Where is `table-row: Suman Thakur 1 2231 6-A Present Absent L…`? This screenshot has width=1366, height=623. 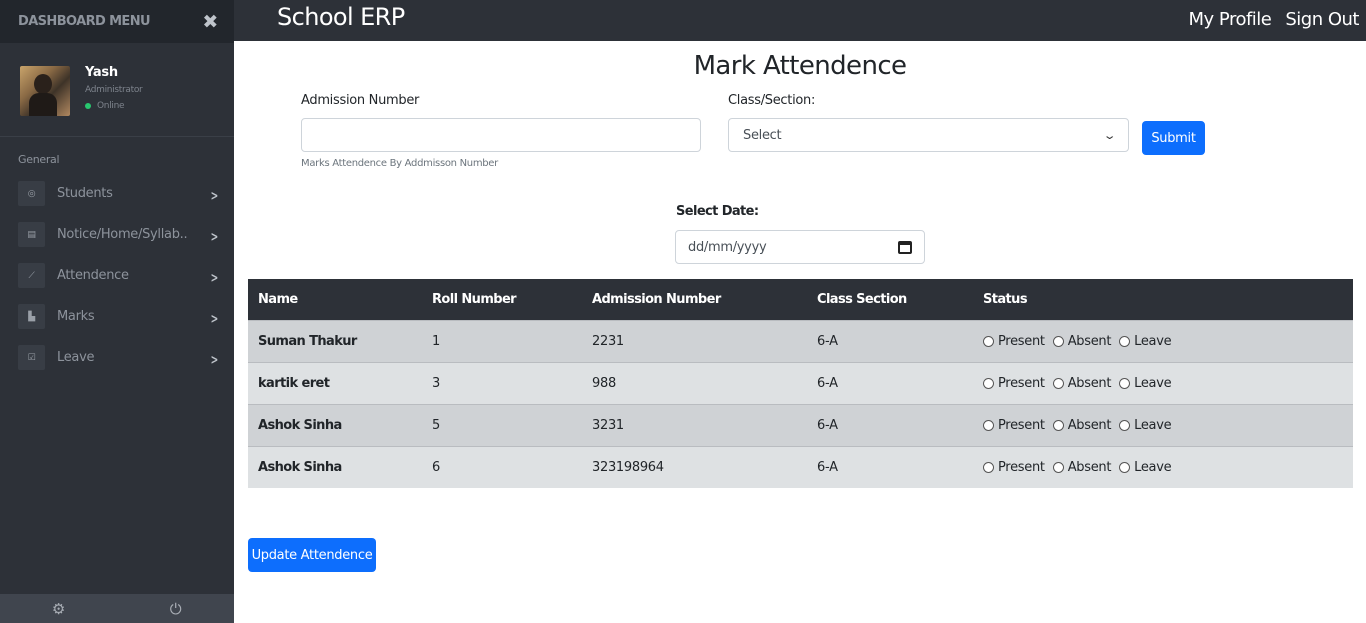 table-row: Suman Thakur 1 2231 6-A Present Absent L… is located at coordinates (800, 341).